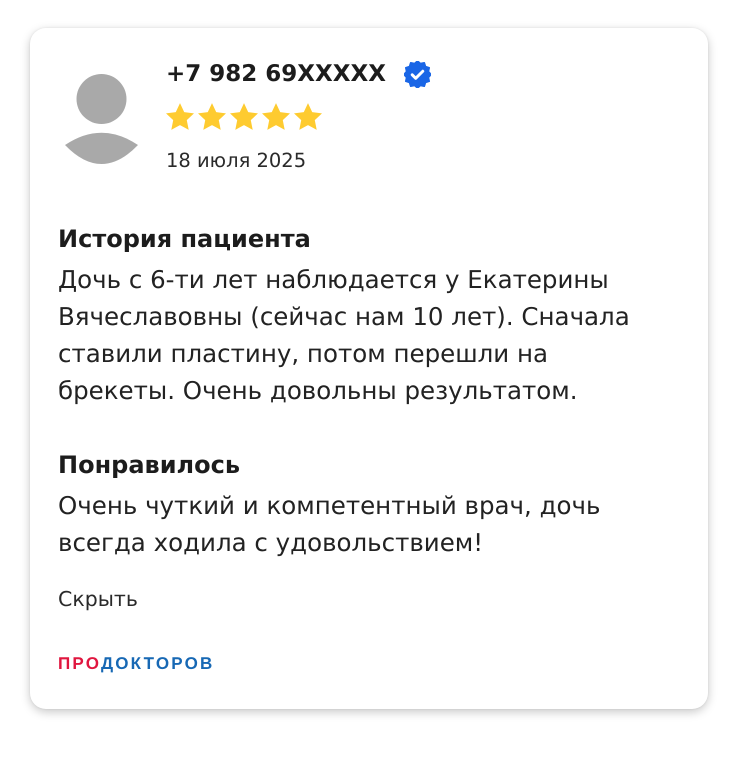 Image resolution: width=739 pixels, height=774 pixels. What do you see at coordinates (236, 161) in the screenshot?
I see `review-date: 18 июля 2025` at bounding box center [236, 161].